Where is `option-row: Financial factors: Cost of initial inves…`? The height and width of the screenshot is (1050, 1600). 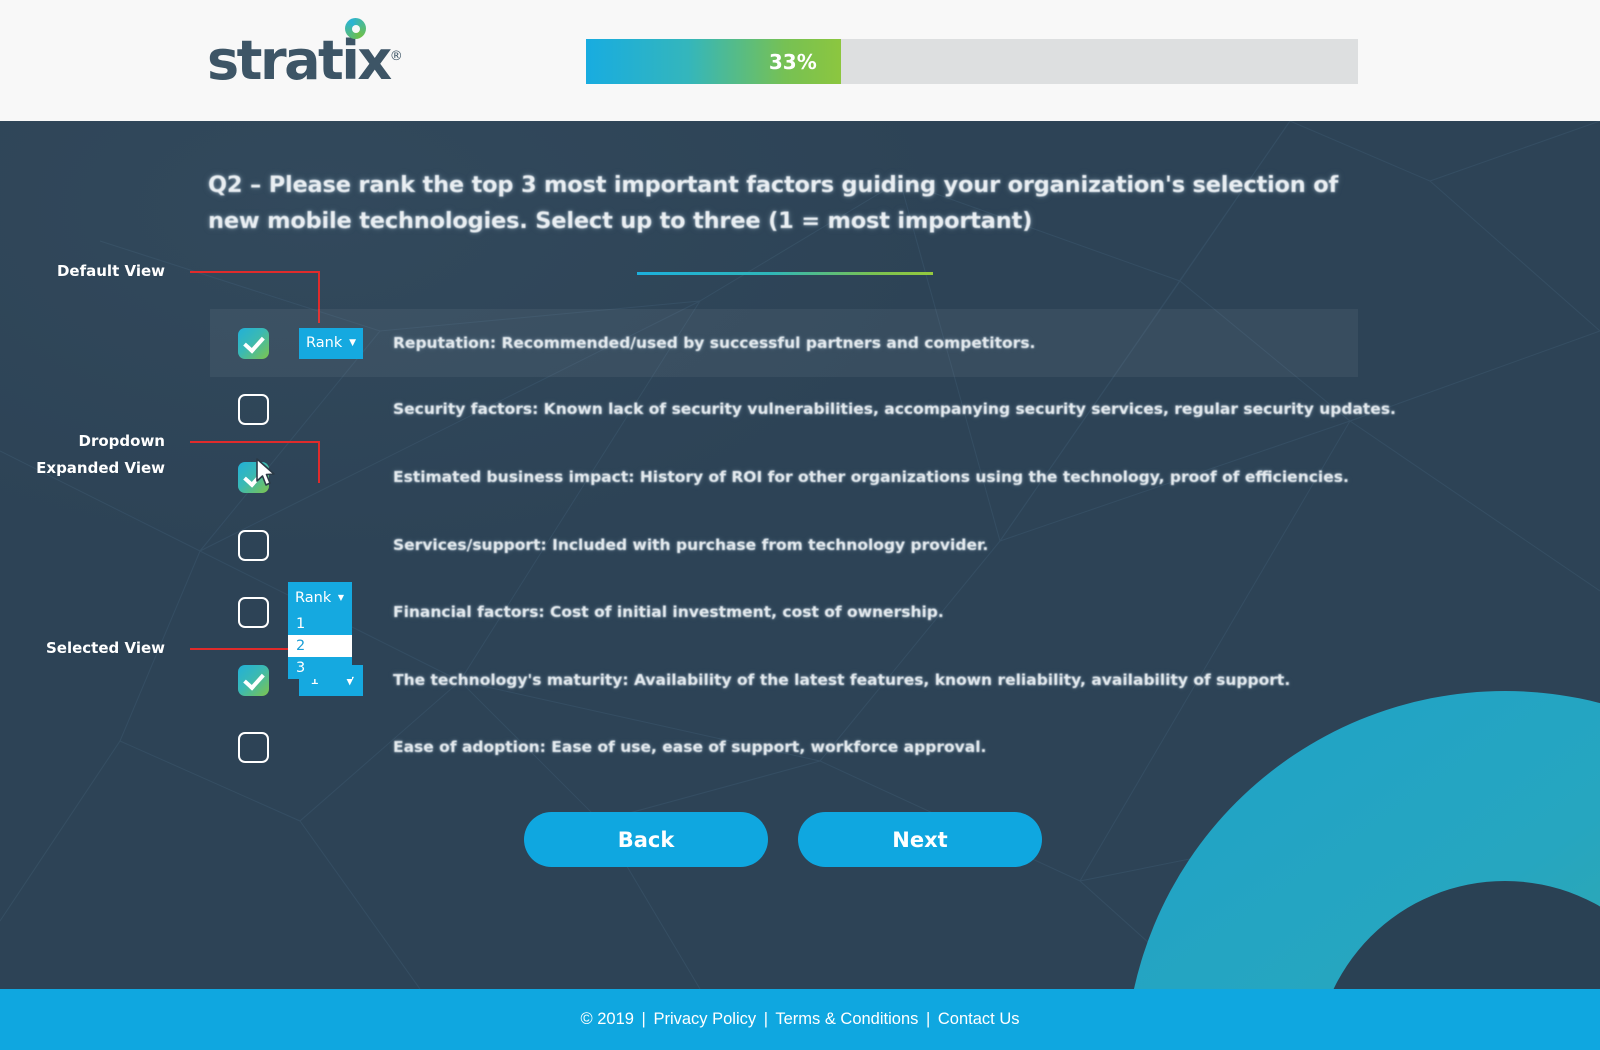
option-row: Financial factors: Cost of initial inves… is located at coordinates (784, 612).